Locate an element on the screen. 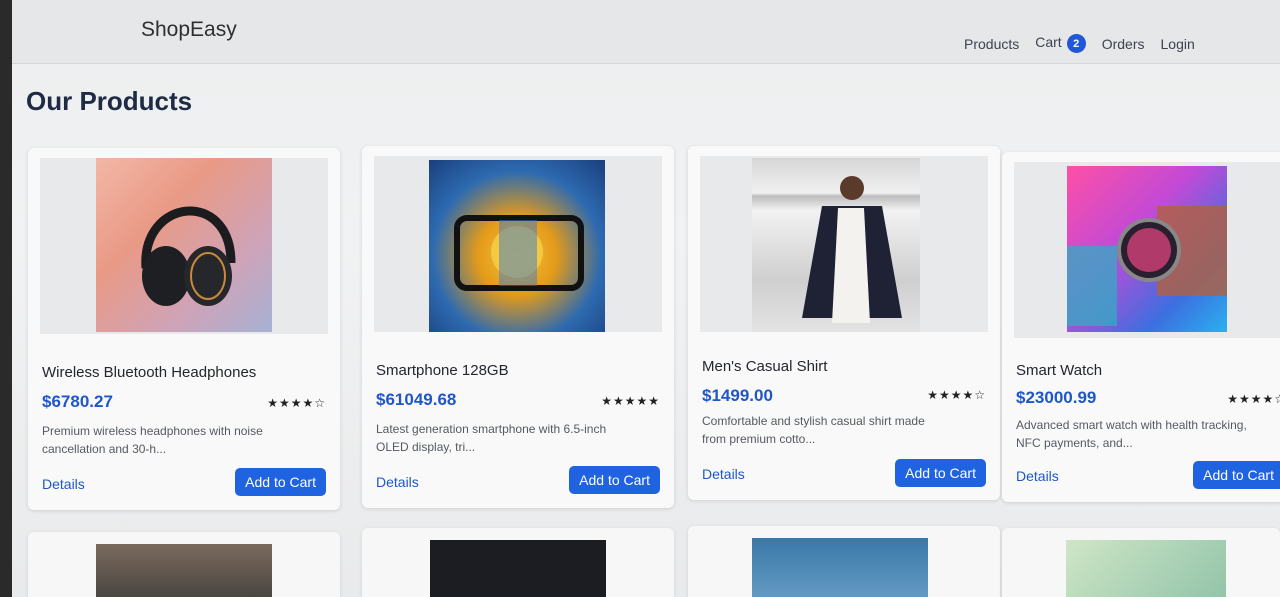 Image resolution: width=1280 pixels, height=597 pixels. product-price: $61049.68 is located at coordinates (416, 399).